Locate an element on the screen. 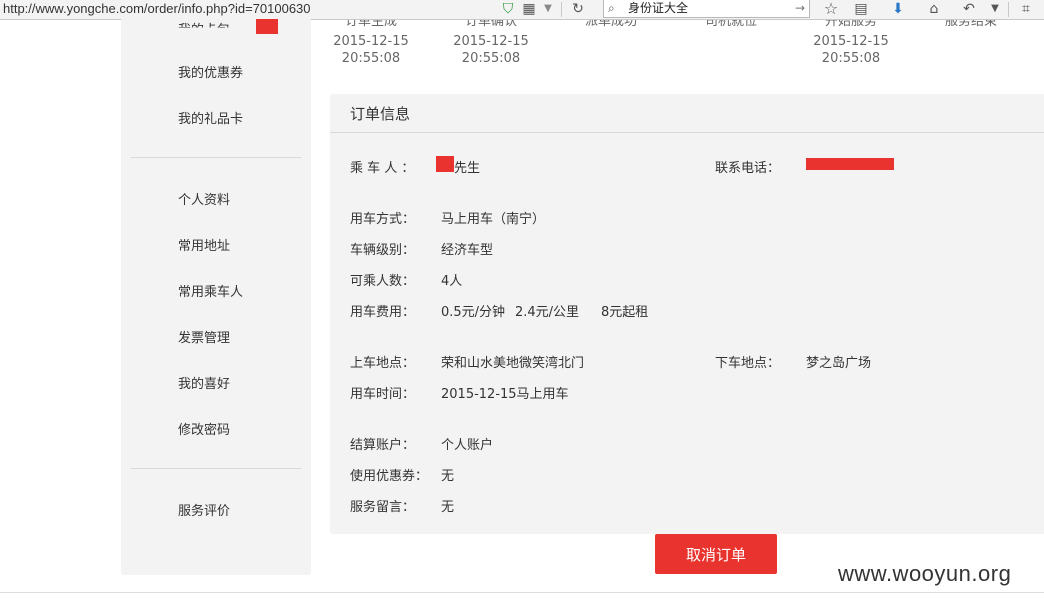 The image size is (1044, 603). sidebar-item-preferences: 我的喜好 is located at coordinates (204, 382).